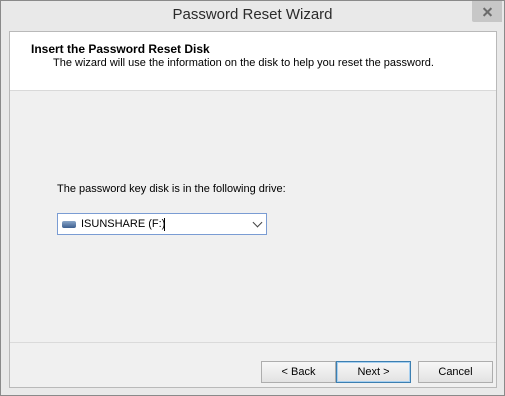 This screenshot has height=396, width=505. I want to click on text-caret, so click(164, 224).